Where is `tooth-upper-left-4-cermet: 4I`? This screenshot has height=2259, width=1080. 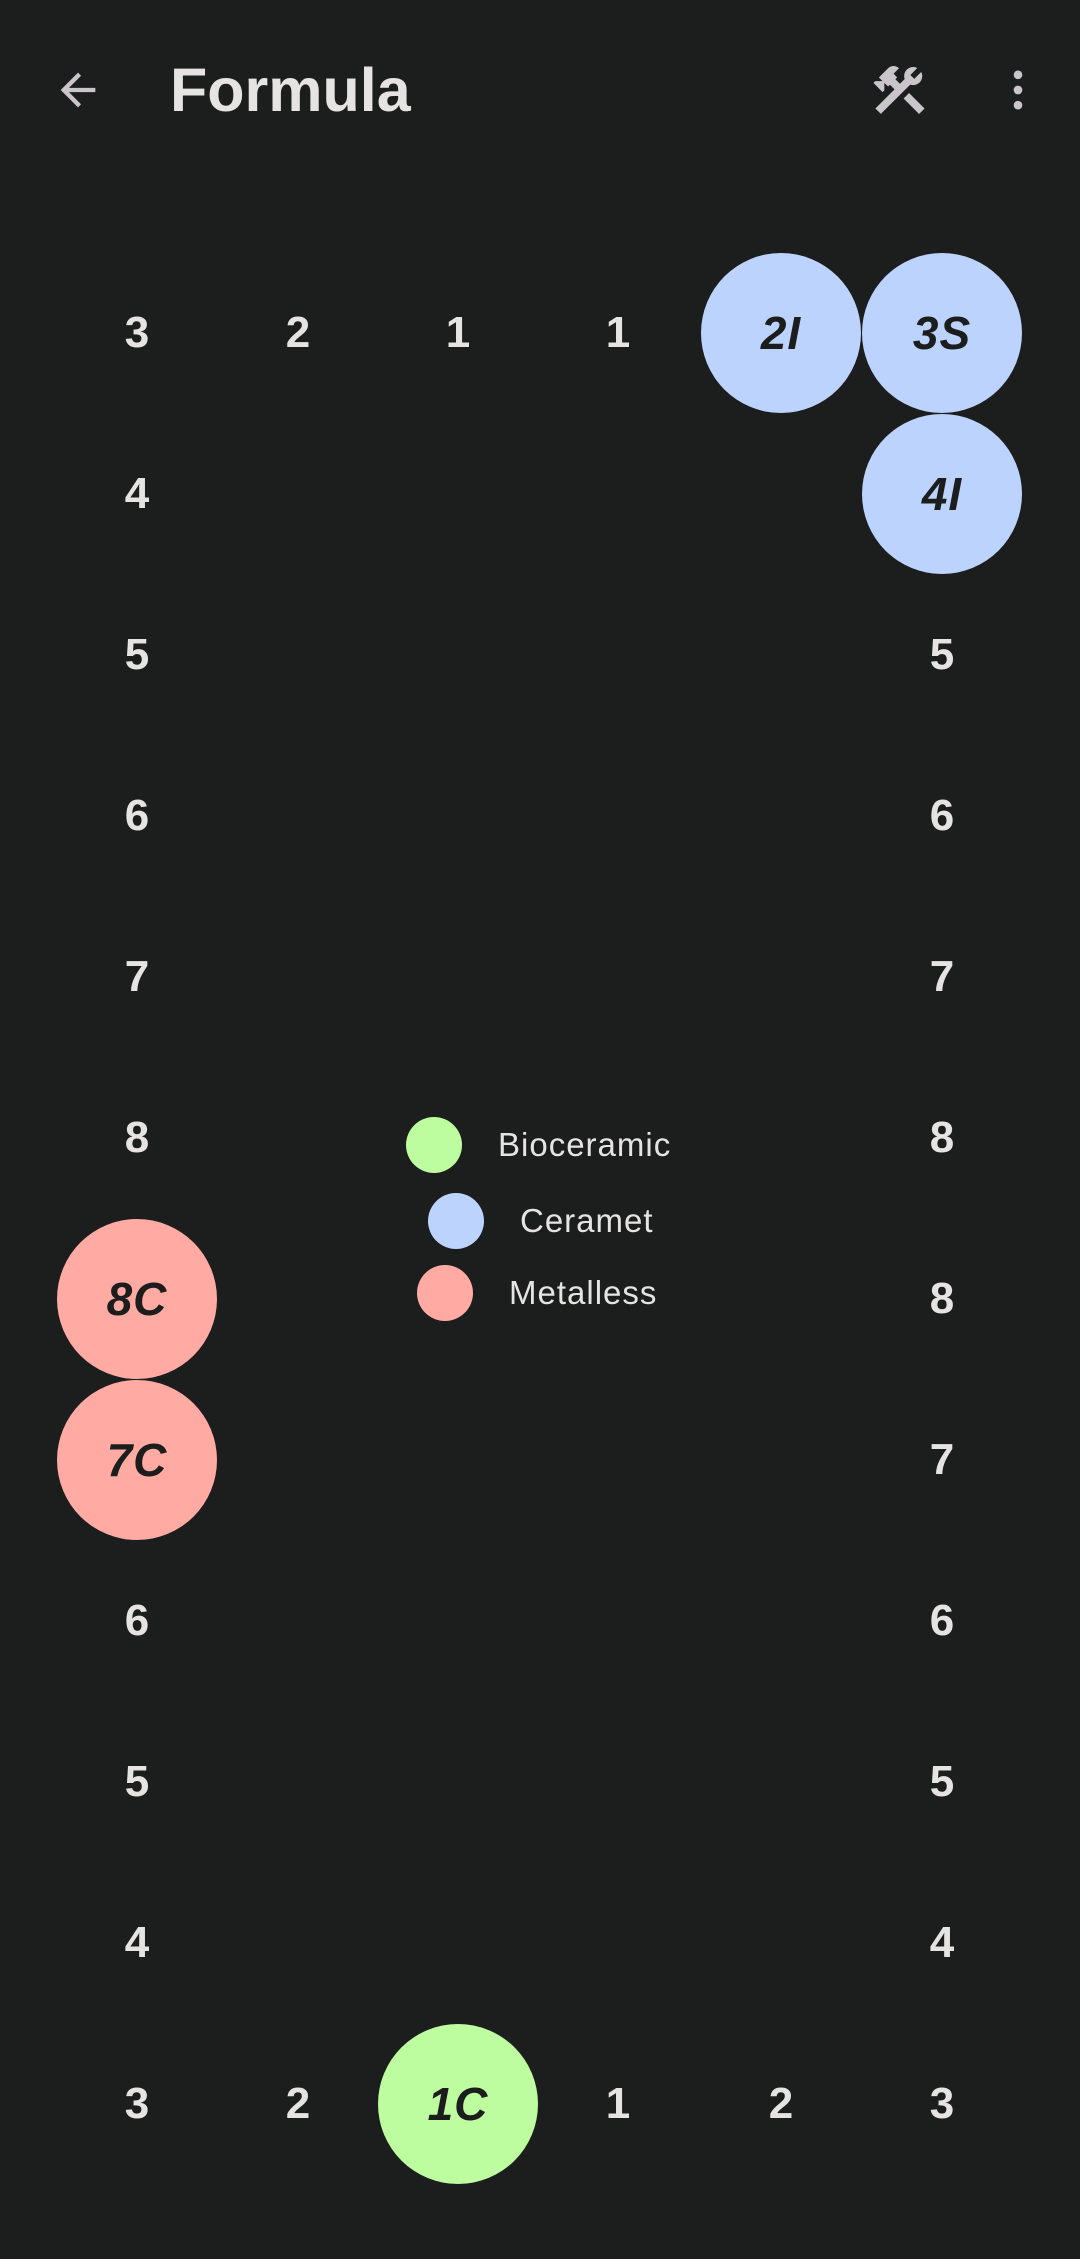
tooth-upper-left-4-cermet: 4I is located at coordinates (942, 494).